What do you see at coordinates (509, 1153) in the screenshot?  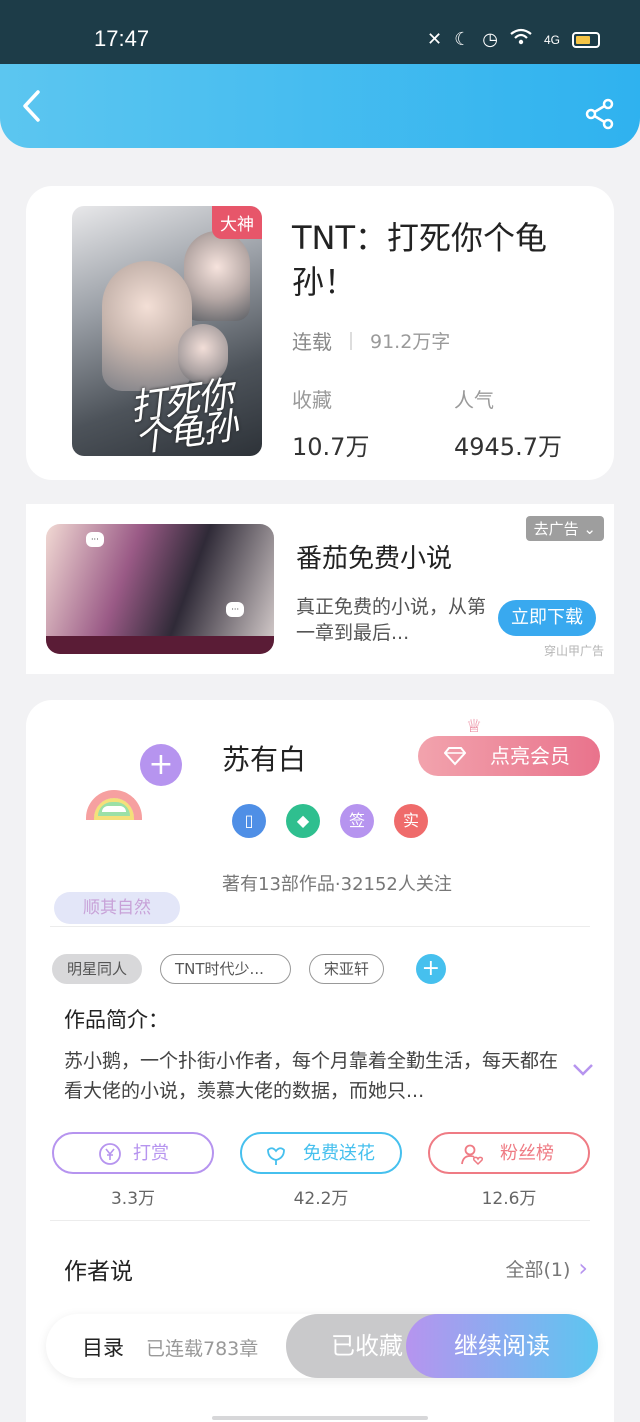 I see `fans-rank-button: 粉丝榜` at bounding box center [509, 1153].